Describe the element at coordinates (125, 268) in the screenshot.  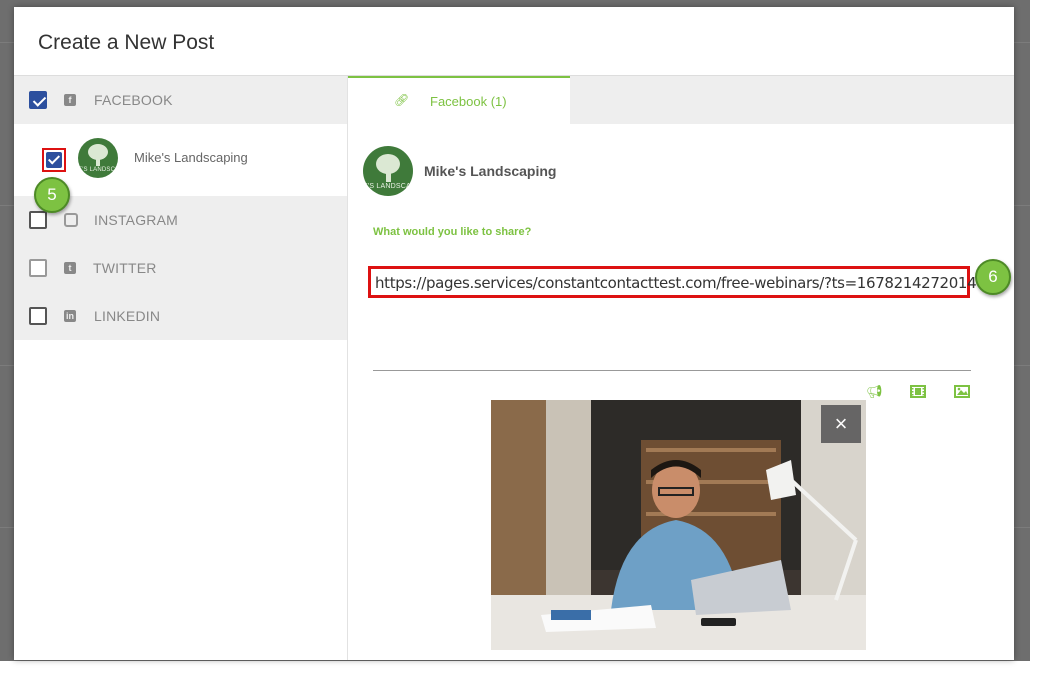
I see `network-label-twitter: TWITTER` at that location.